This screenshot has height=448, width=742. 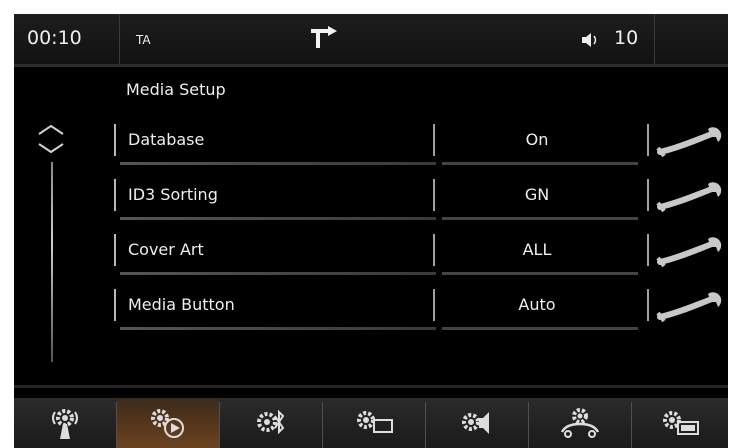 What do you see at coordinates (51, 148) in the screenshot?
I see `scroll-down-icon` at bounding box center [51, 148].